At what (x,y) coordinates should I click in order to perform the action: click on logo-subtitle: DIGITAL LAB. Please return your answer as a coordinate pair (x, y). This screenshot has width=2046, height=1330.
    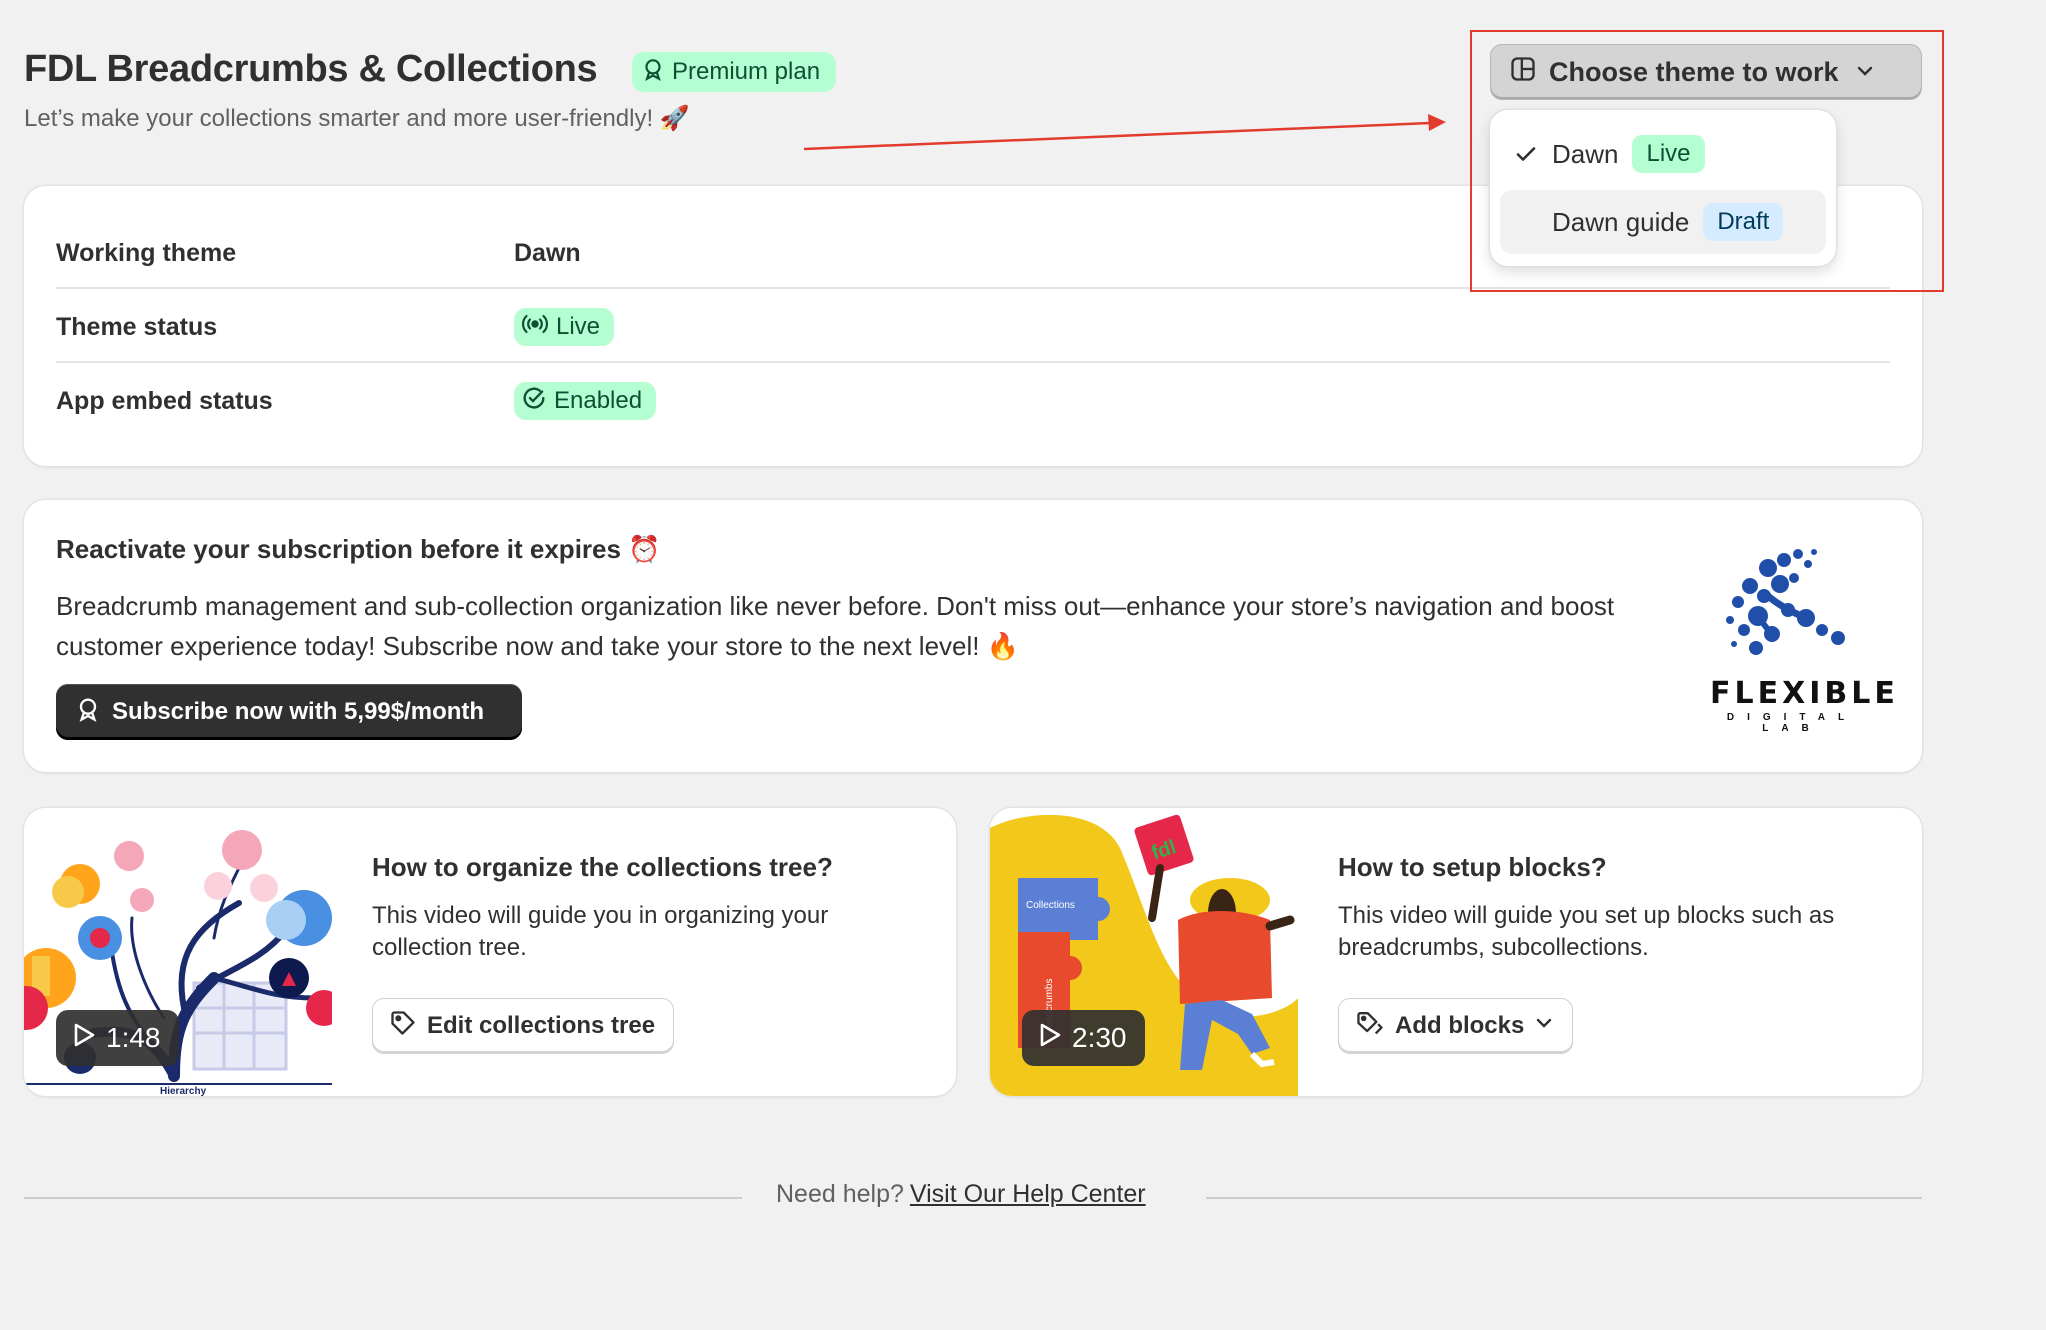
    Looking at the image, I should click on (1792, 723).